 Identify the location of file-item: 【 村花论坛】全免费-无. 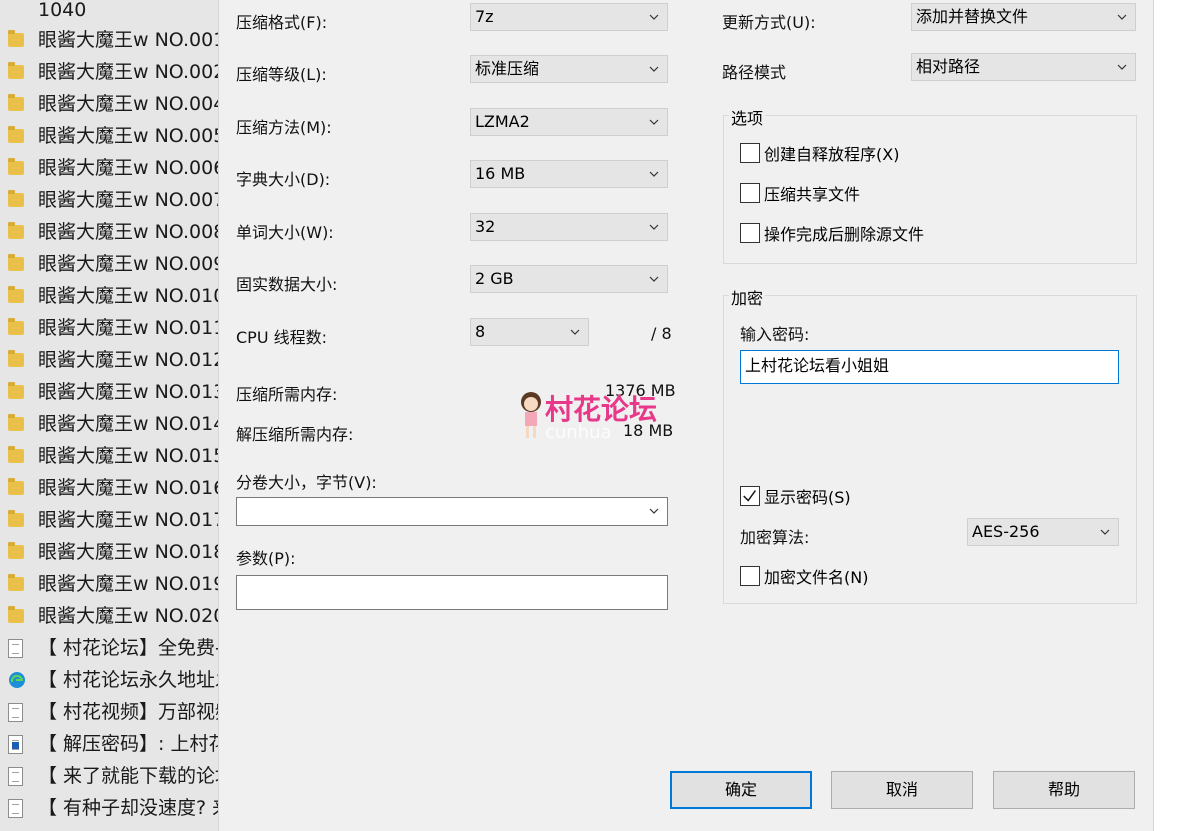
(115, 648).